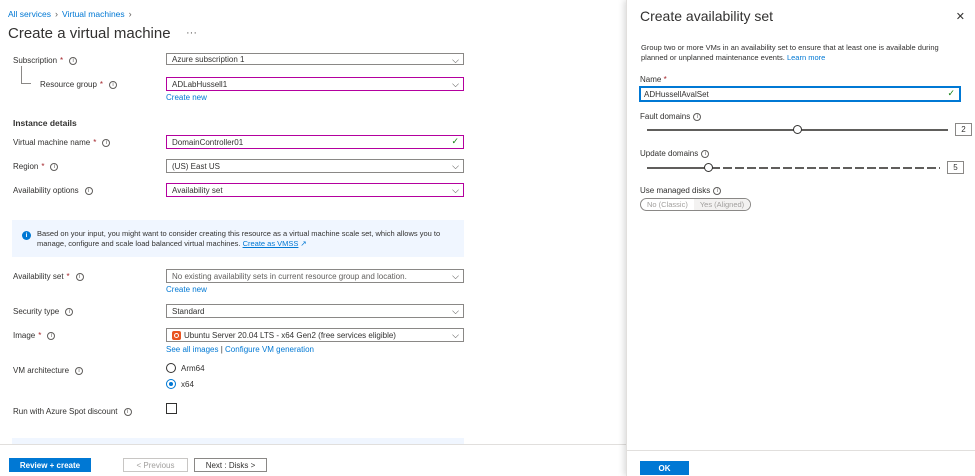  Describe the element at coordinates (665, 116) in the screenshot. I see `fault-domains-label-text: Fault domains` at that location.